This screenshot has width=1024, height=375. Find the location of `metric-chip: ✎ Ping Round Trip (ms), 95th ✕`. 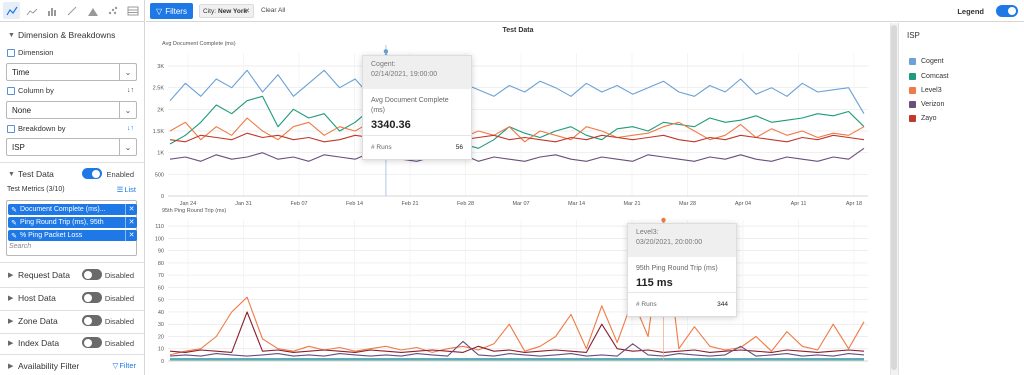

metric-chip: ✎ Ping Round Trip (ms), 95th ✕ is located at coordinates (72, 222).